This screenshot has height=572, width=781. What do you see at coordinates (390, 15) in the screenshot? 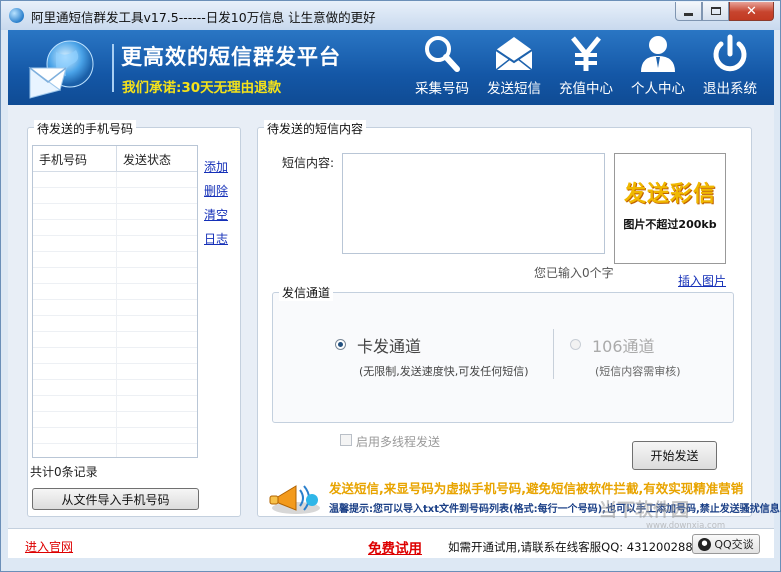
I see `title-bar: 阿里通短信群发工具v17.5------日发10万信息 让生意做的更好 ✕` at bounding box center [390, 15].